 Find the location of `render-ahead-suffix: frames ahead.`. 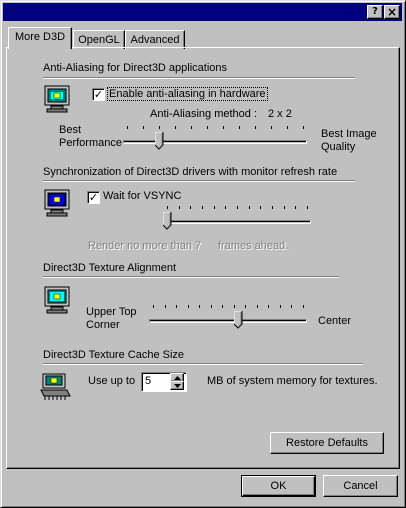

render-ahead-suffix: frames ahead. is located at coordinates (253, 246).